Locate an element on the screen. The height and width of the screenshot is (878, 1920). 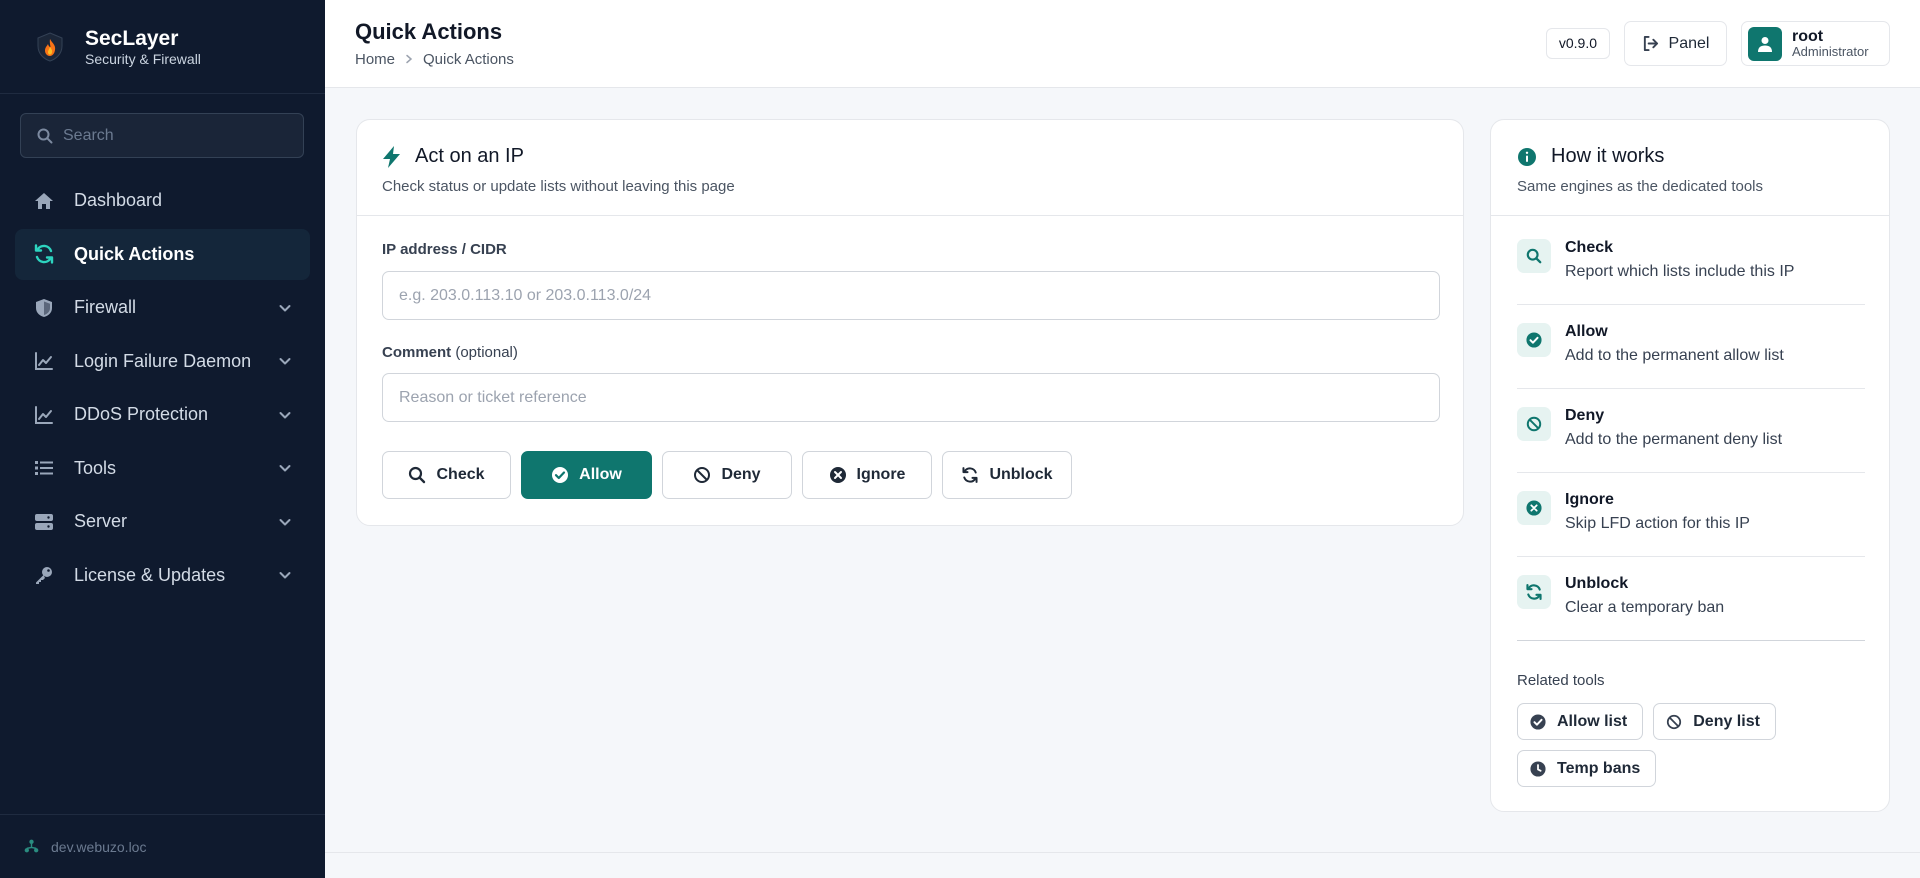
user-icon is located at coordinates (1765, 44).